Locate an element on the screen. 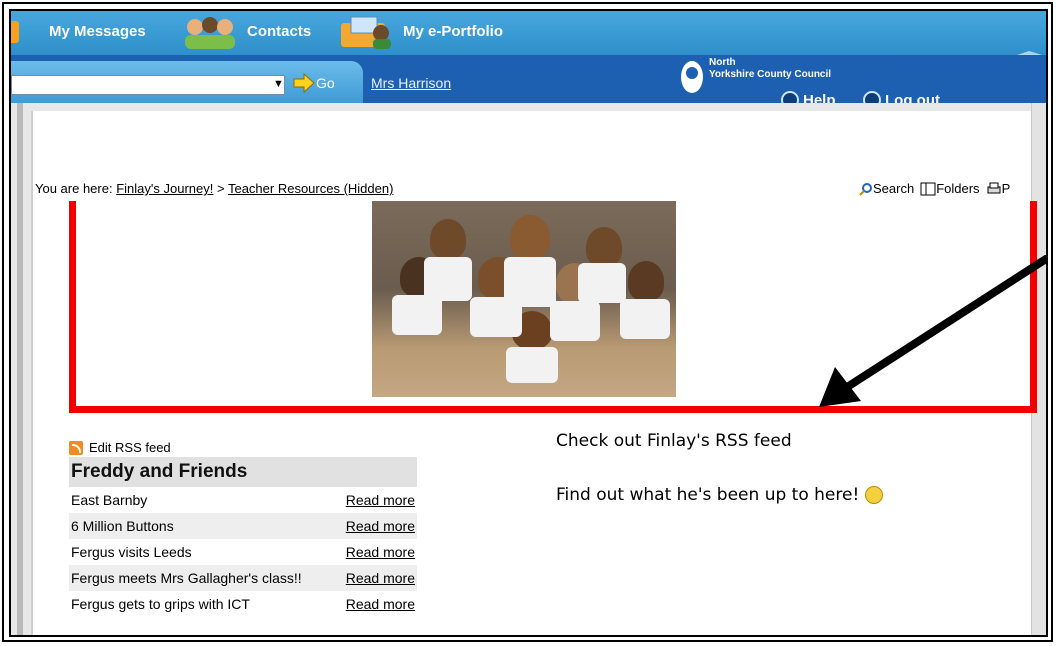  messages-icon is located at coordinates (15, 32).